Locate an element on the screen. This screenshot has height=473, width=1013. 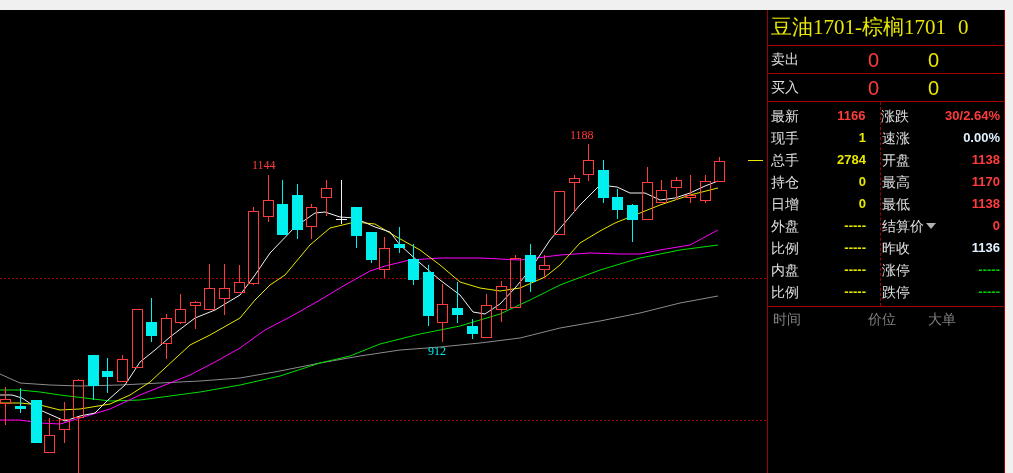
quote-value: 1 is located at coordinates (861, 138).